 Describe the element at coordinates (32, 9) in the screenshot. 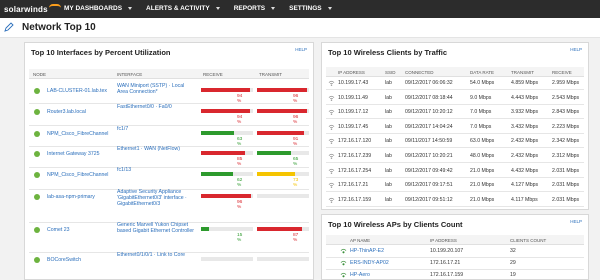

I see `solarwinds-logo: solarwinds` at that location.